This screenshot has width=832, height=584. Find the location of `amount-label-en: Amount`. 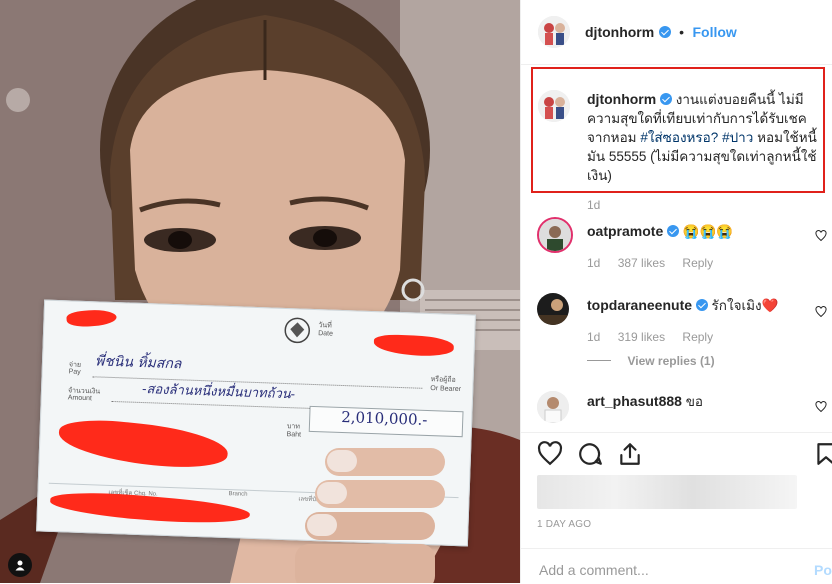

amount-label-en: Amount is located at coordinates (79, 398).